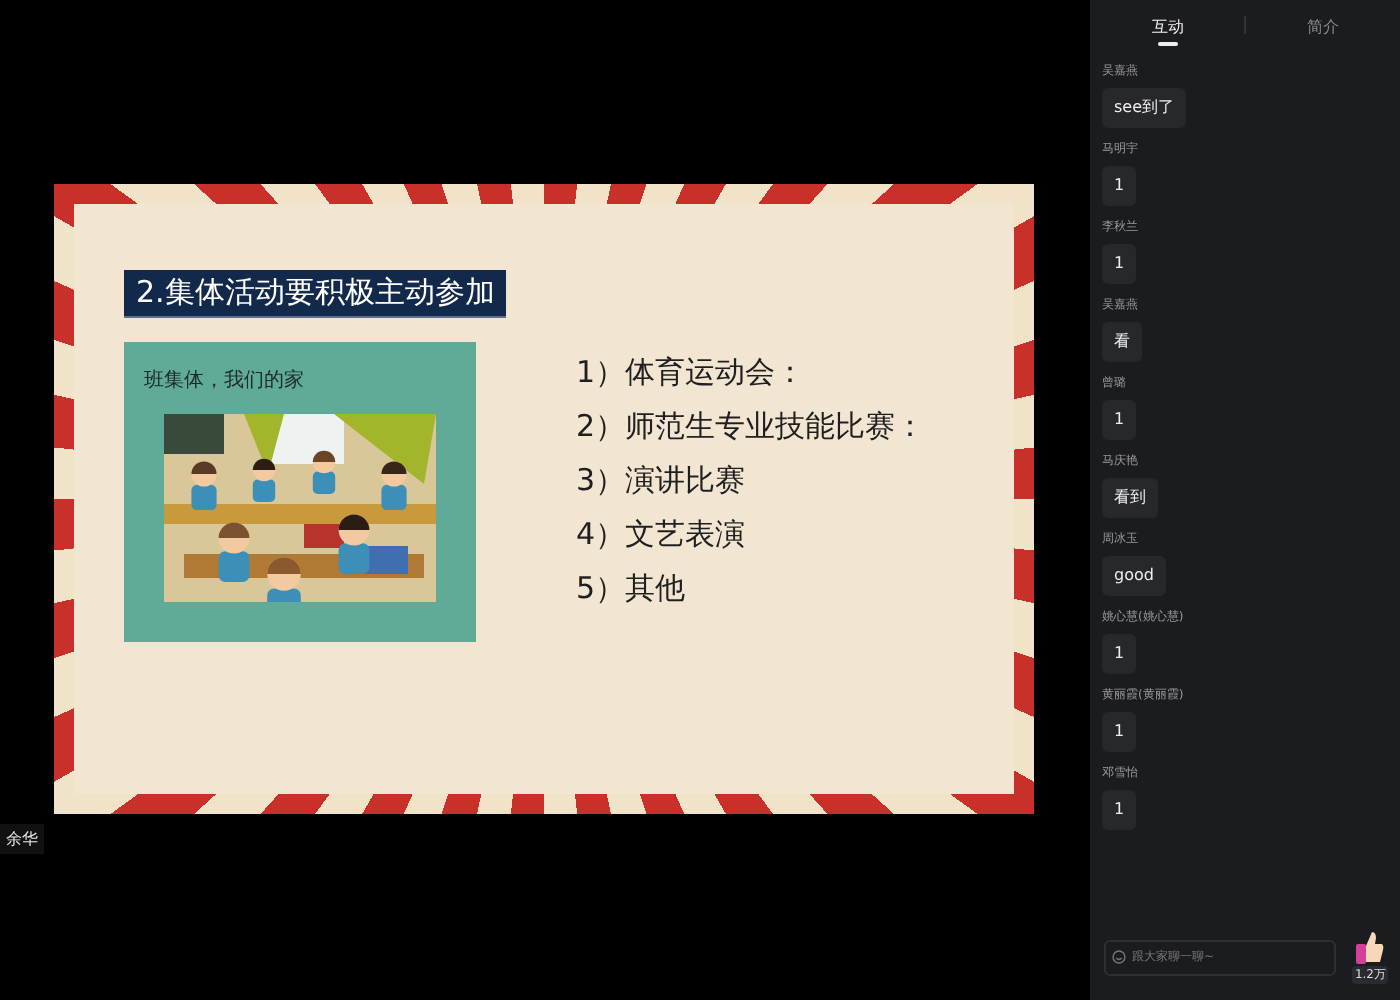 This screenshot has width=1400, height=1000. What do you see at coordinates (1370, 947) in the screenshot?
I see `thumbs-up-icon` at bounding box center [1370, 947].